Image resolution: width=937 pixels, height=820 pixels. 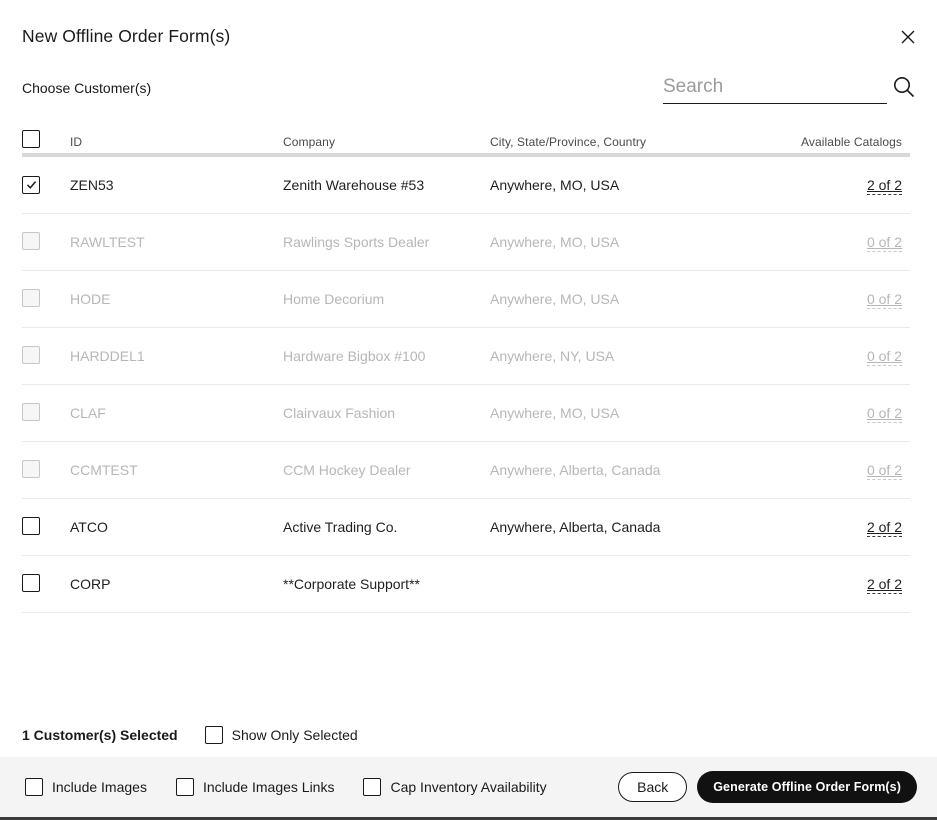 What do you see at coordinates (184, 787) in the screenshot?
I see `include-images-links-checkbox` at bounding box center [184, 787].